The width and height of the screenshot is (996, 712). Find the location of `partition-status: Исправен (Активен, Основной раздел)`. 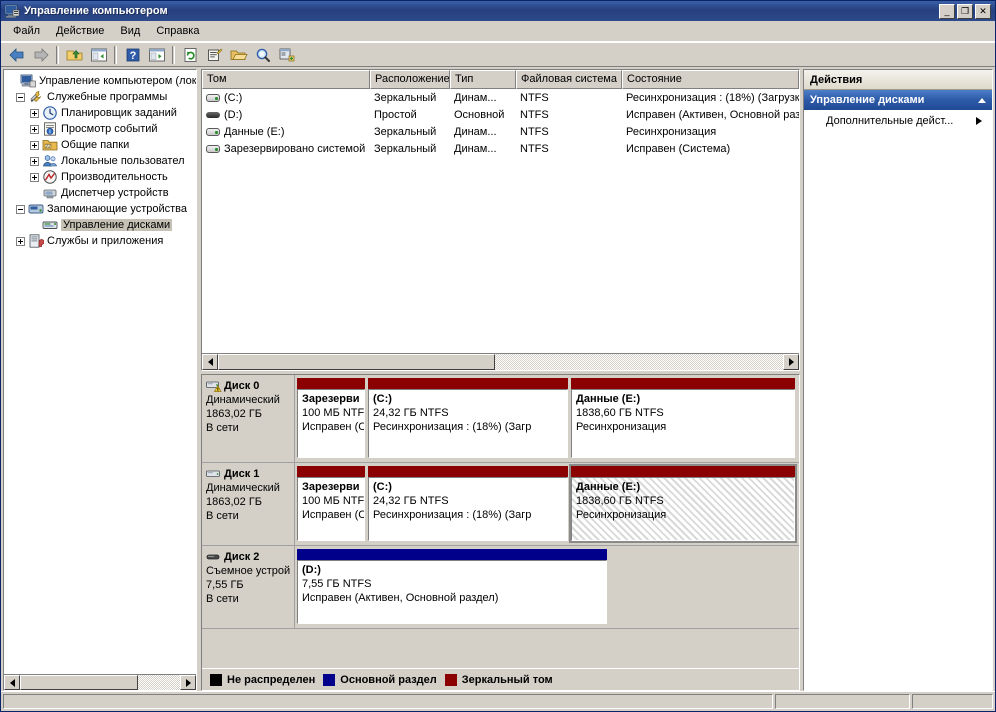

partition-status: Исправен (Активен, Основной раздел) is located at coordinates (400, 598).